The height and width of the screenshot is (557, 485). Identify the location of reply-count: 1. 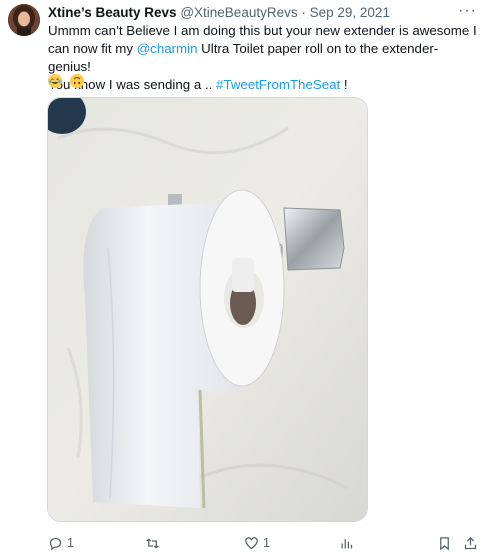
(70, 543).